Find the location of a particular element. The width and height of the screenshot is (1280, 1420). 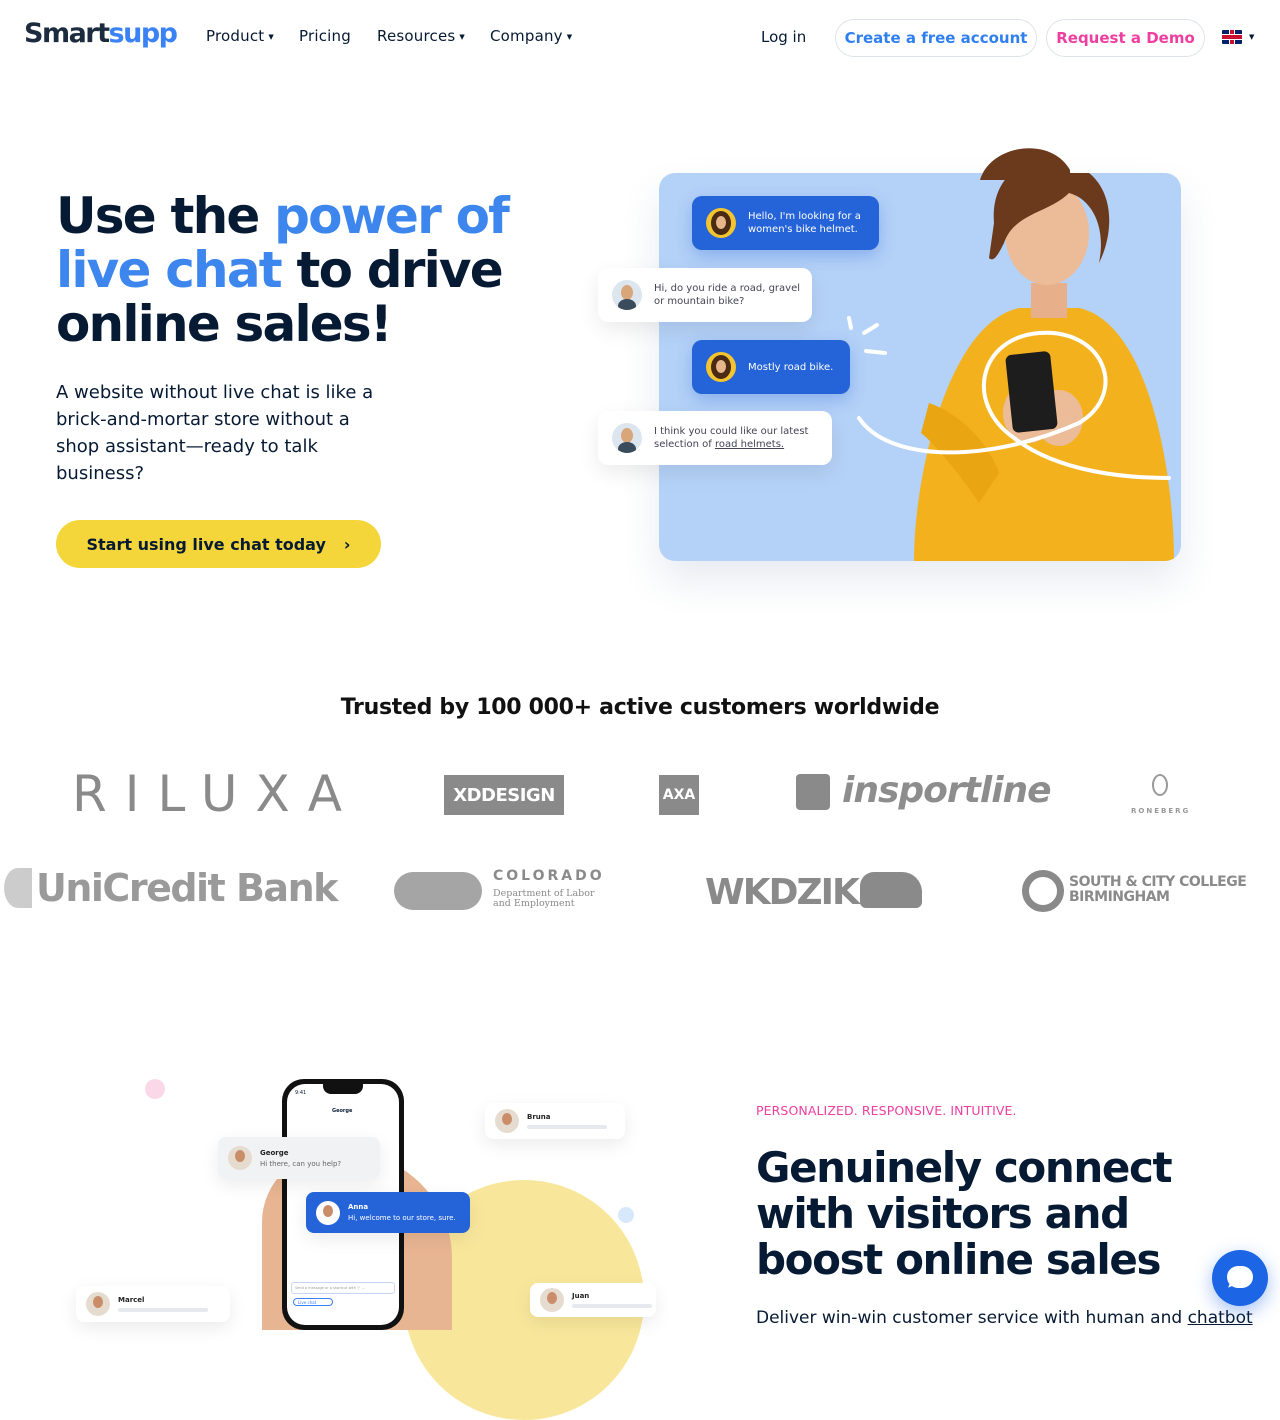

nav-label: Company is located at coordinates (526, 36).